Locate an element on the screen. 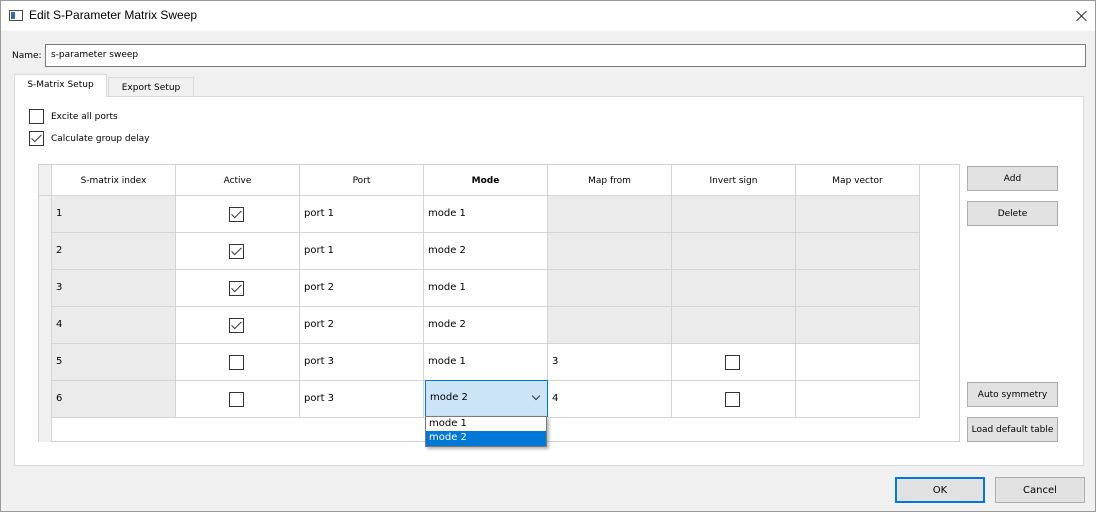  mode-dropdown-list: mode 1 mode 2 is located at coordinates (486, 431).